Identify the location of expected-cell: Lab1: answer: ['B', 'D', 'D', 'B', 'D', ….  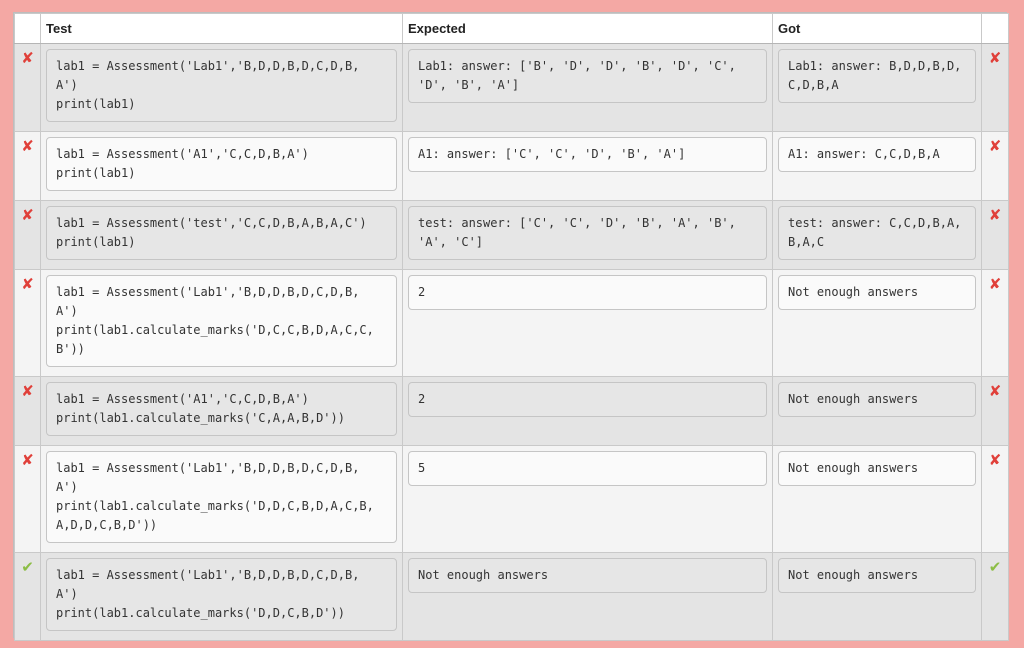
(587, 87).